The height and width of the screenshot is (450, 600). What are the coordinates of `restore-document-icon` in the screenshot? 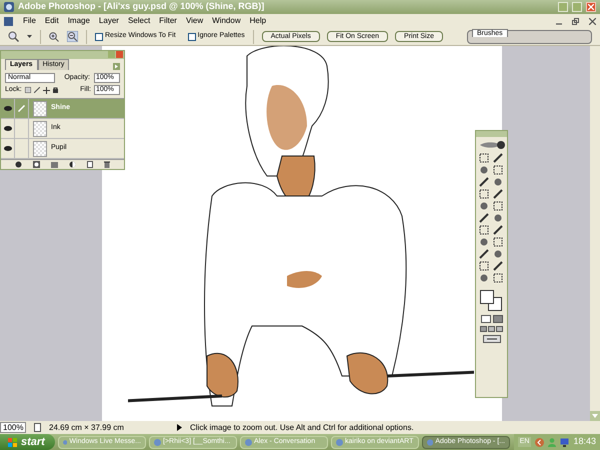 It's located at (575, 21).